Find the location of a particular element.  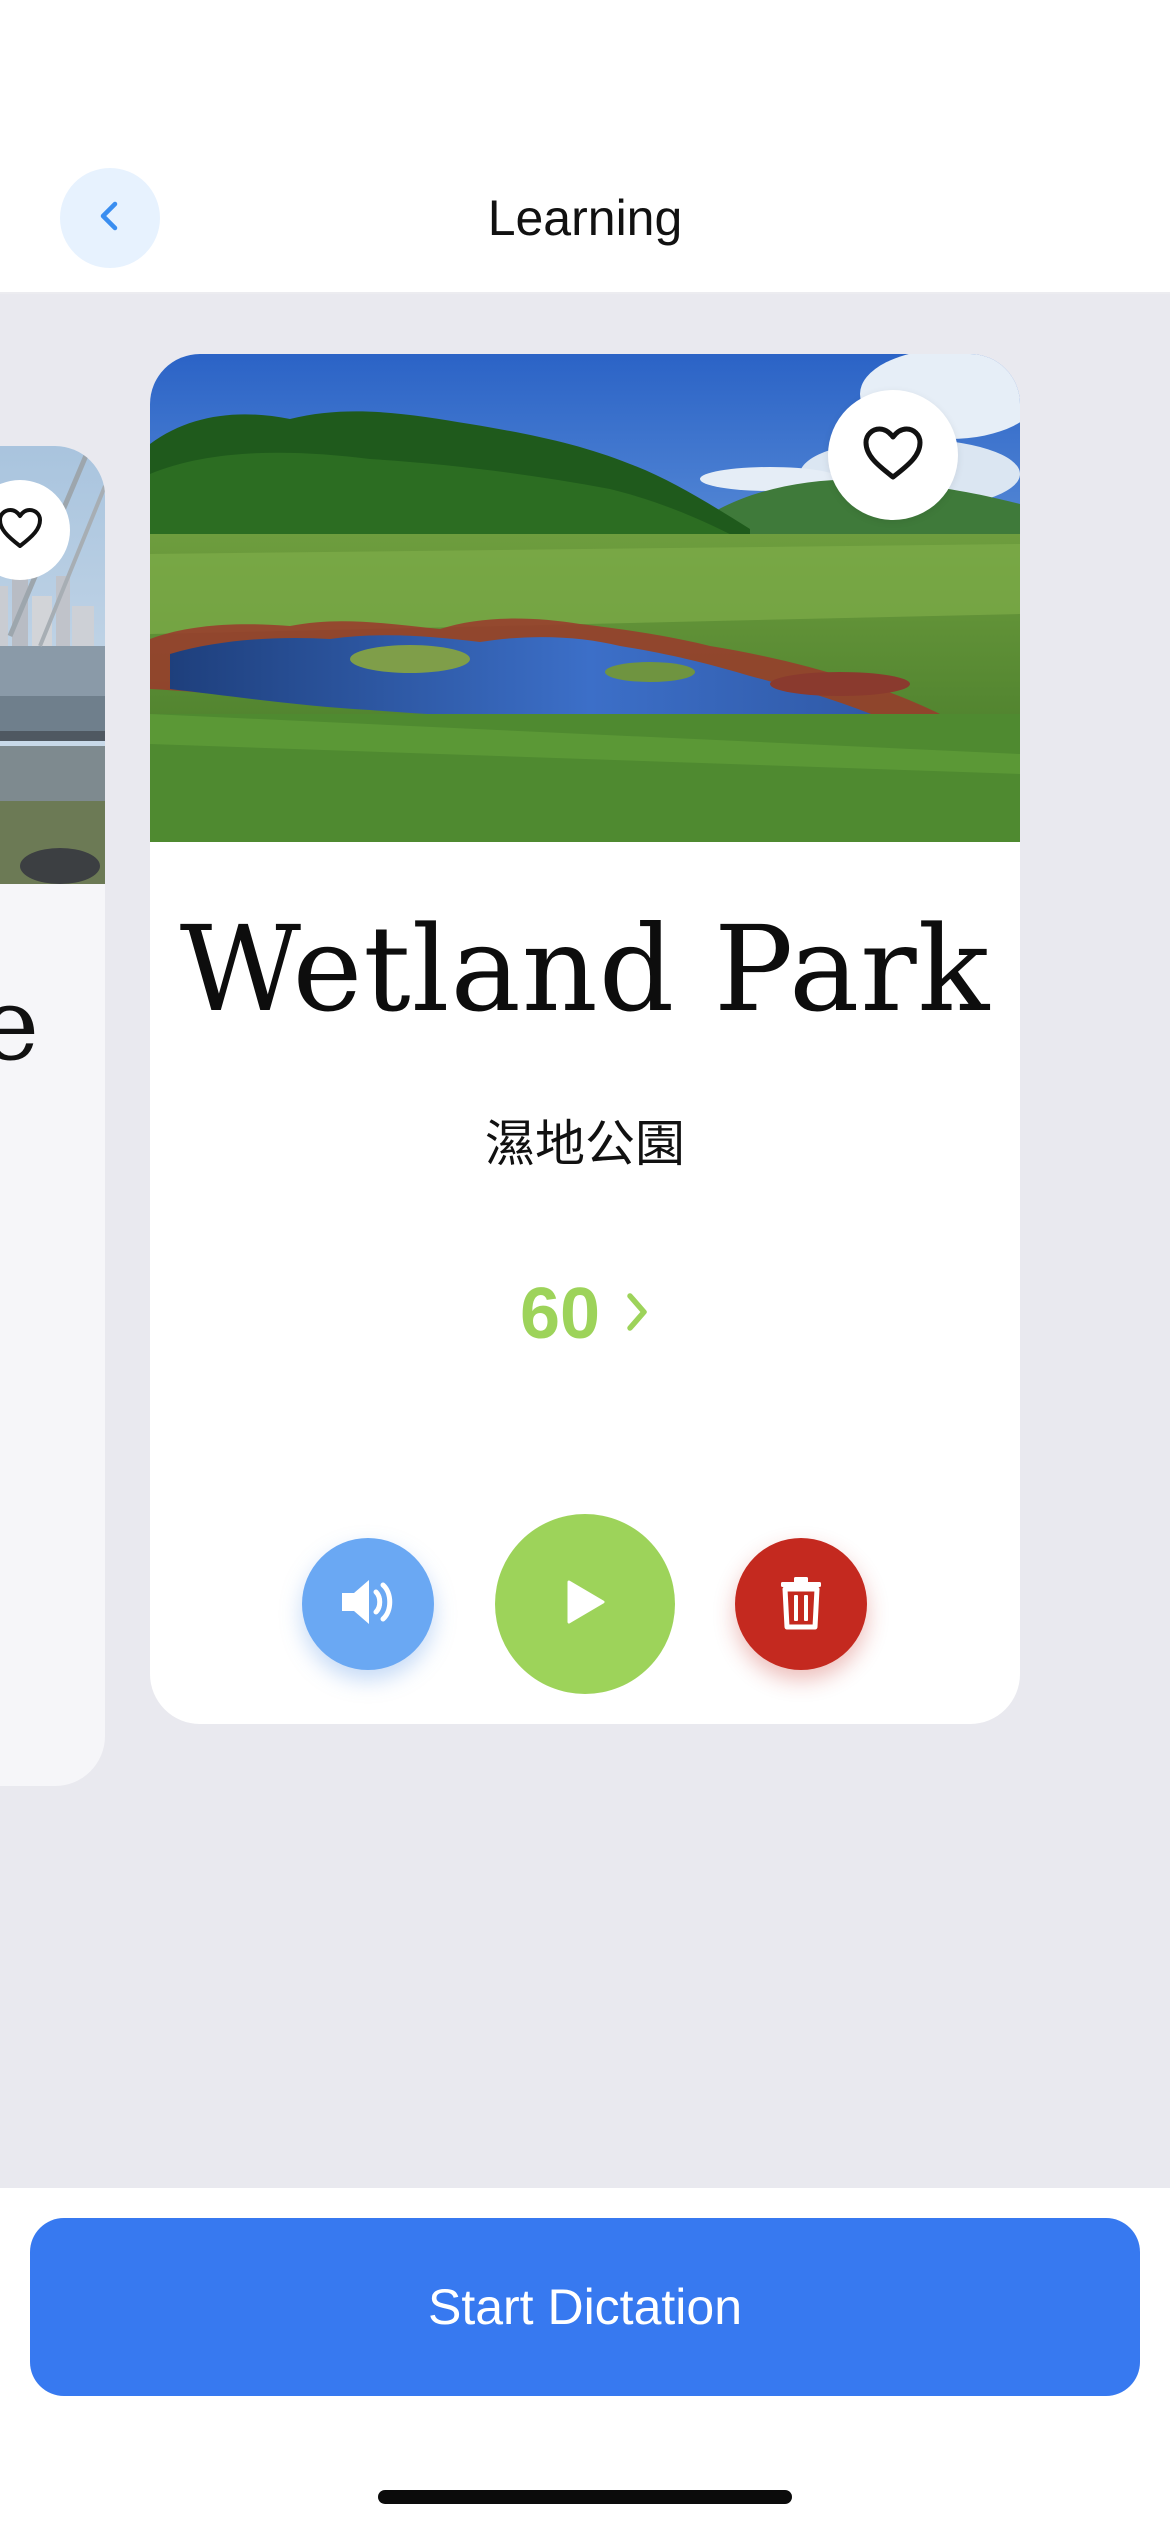

favorite-button is located at coordinates (893, 455).